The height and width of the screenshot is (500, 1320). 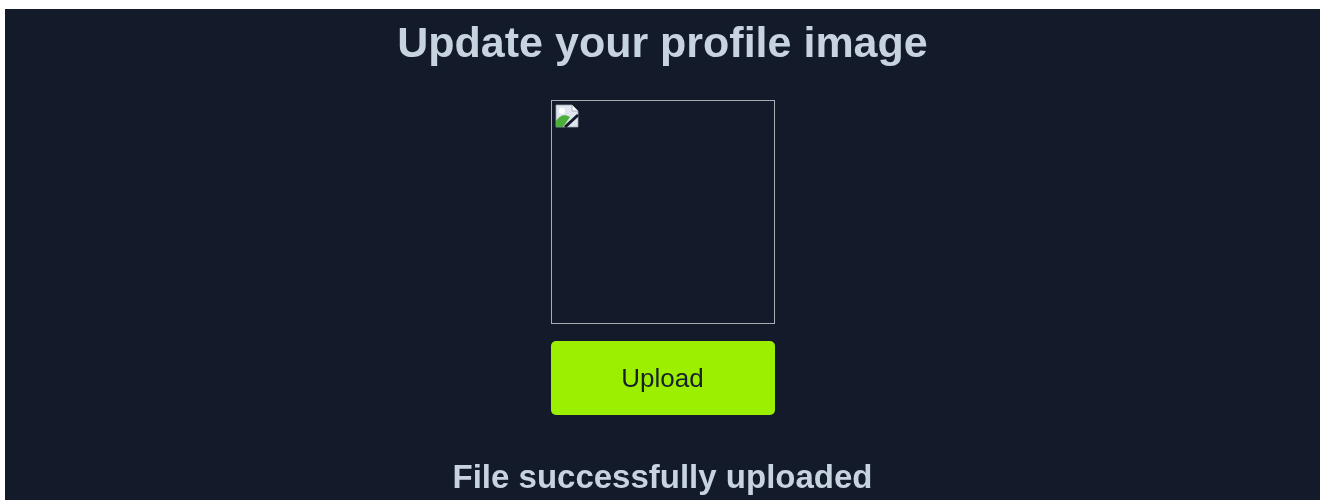 What do you see at coordinates (662, 477) in the screenshot?
I see `status-message: File successfully uploaded` at bounding box center [662, 477].